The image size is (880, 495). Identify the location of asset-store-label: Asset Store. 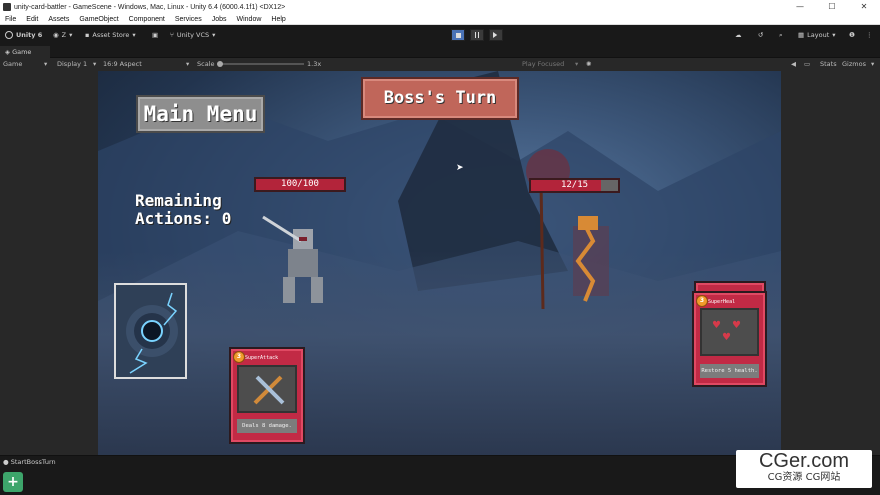
(111, 35).